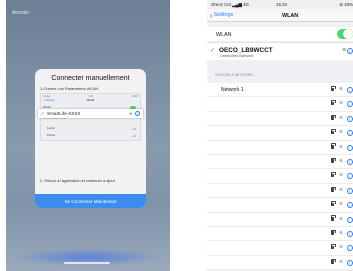 This screenshot has height=271, width=353. I want to click on navigation-bar: ‹ Settings WLAN, so click(280, 15).